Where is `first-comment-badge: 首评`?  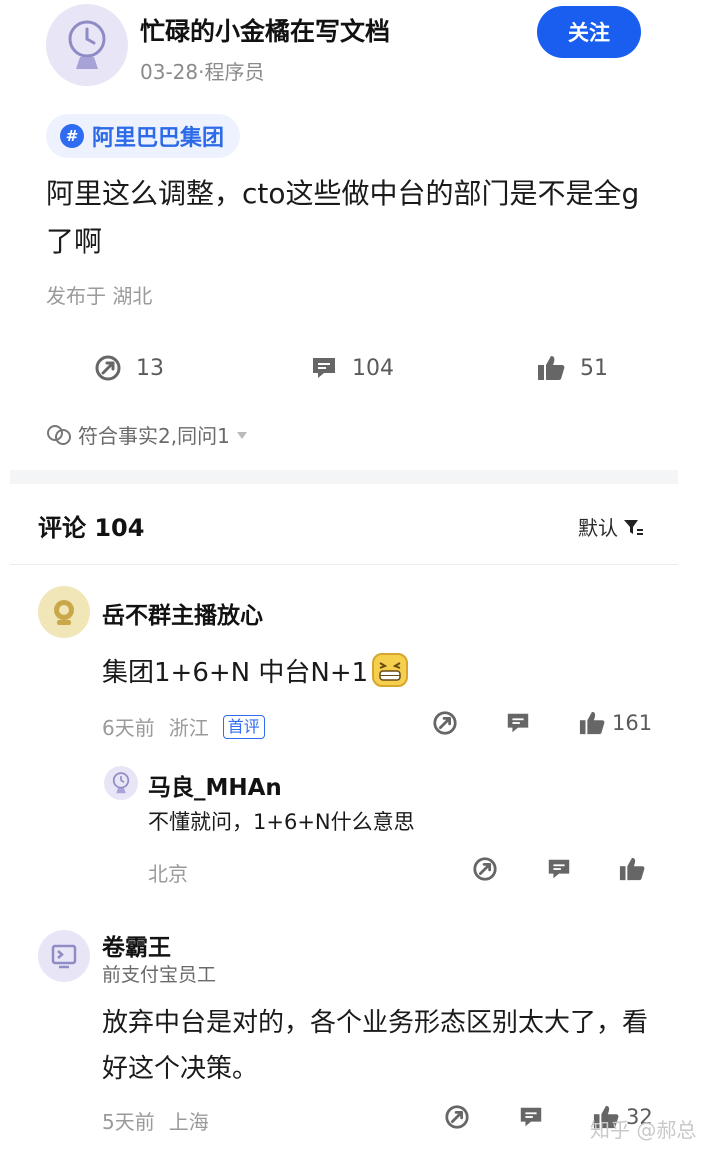 first-comment-badge: 首评 is located at coordinates (243, 726).